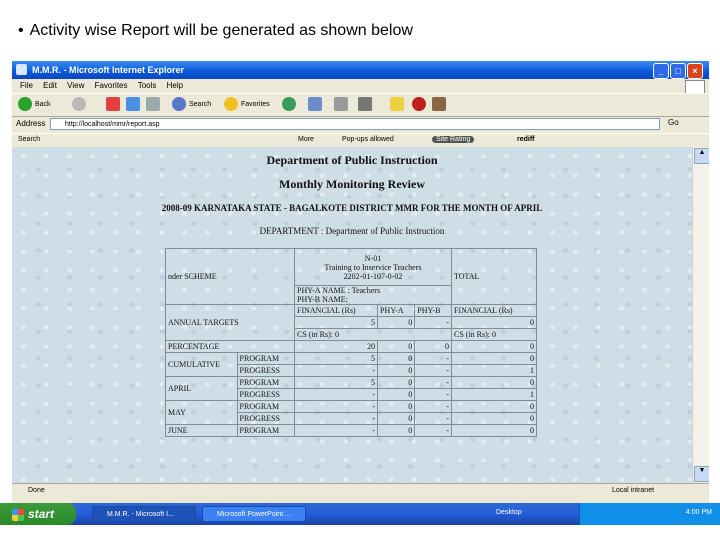 The height and width of the screenshot is (540, 720). I want to click on home-button, so click(154, 105).